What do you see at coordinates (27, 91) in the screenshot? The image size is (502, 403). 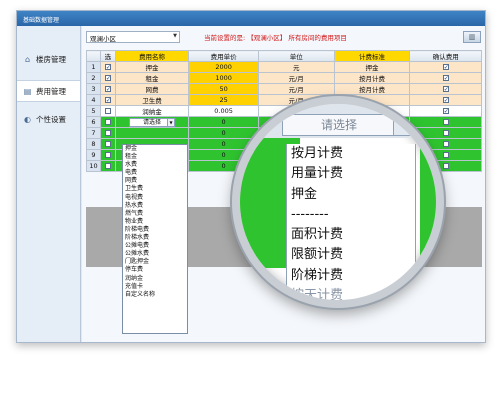 I see `fee-icon: ▤` at bounding box center [27, 91].